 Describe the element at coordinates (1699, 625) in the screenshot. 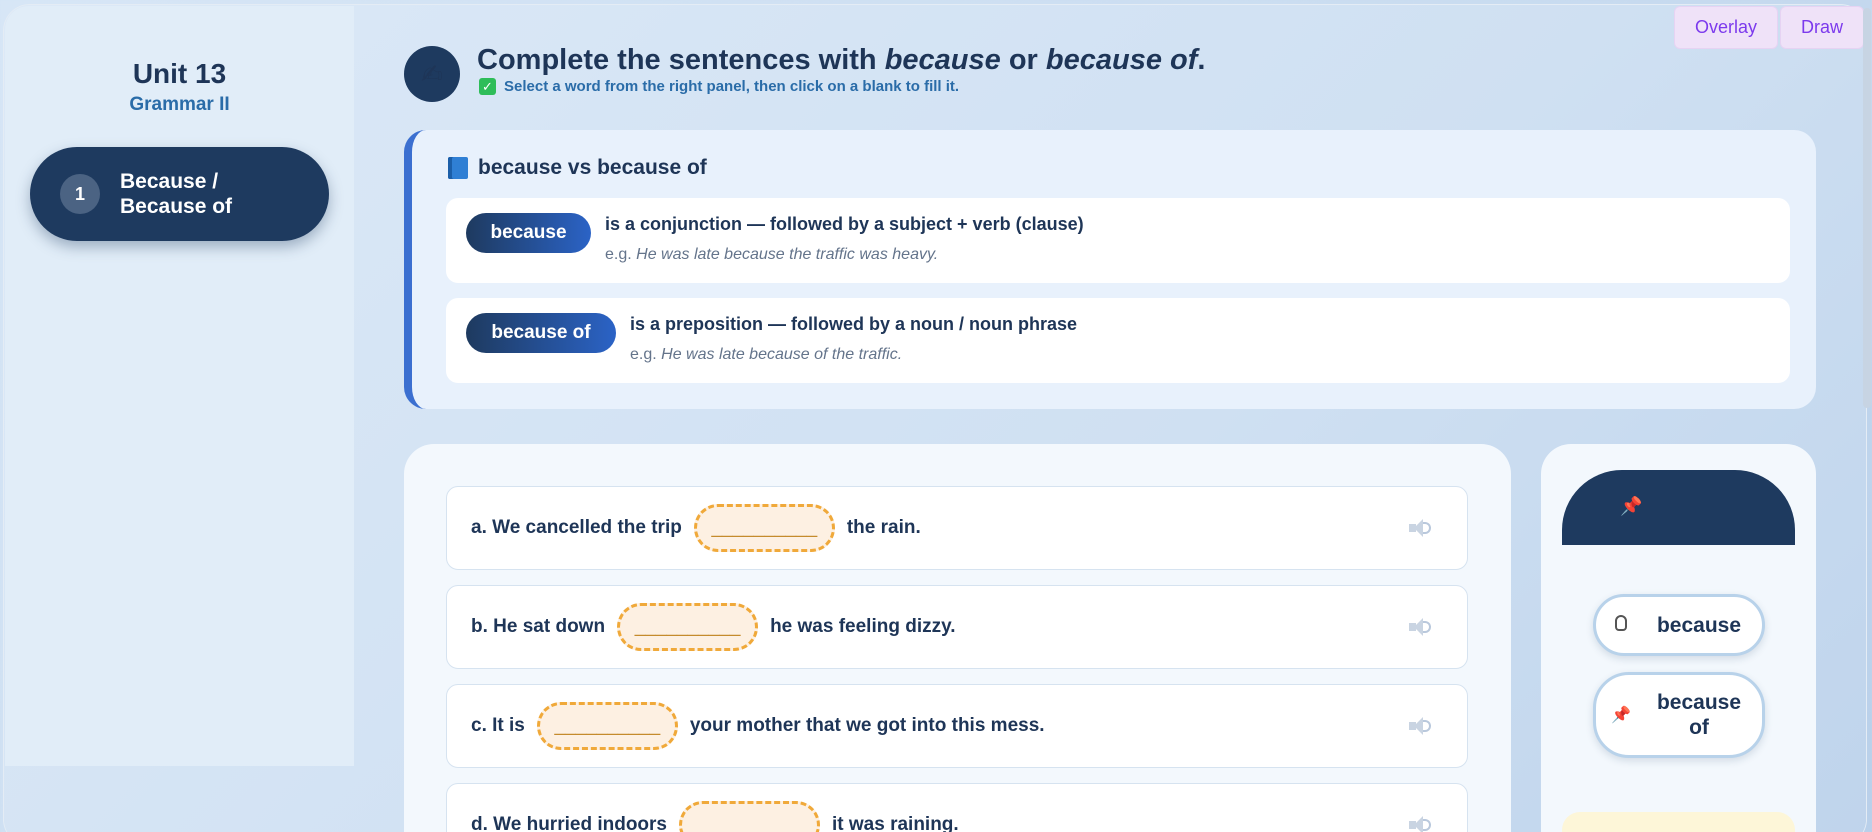

I see `word-option-label: because` at that location.